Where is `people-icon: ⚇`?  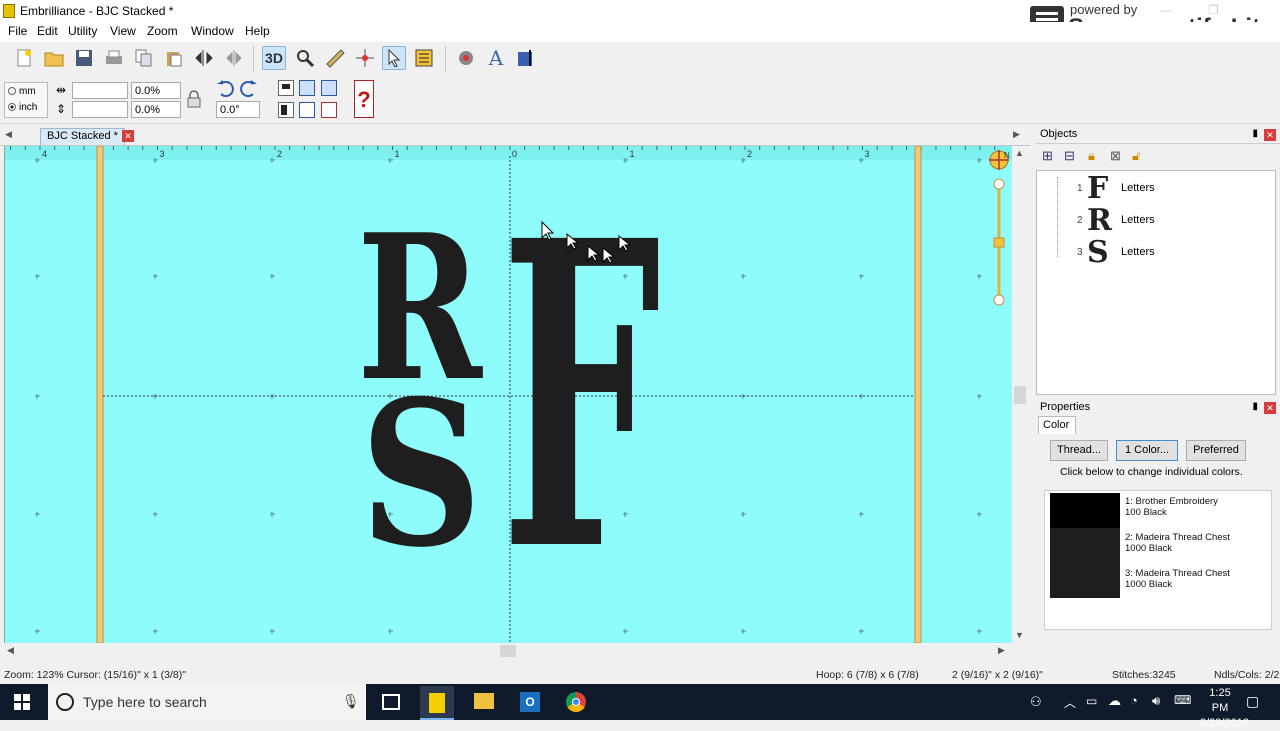
people-icon: ⚇ is located at coordinates (1036, 702).